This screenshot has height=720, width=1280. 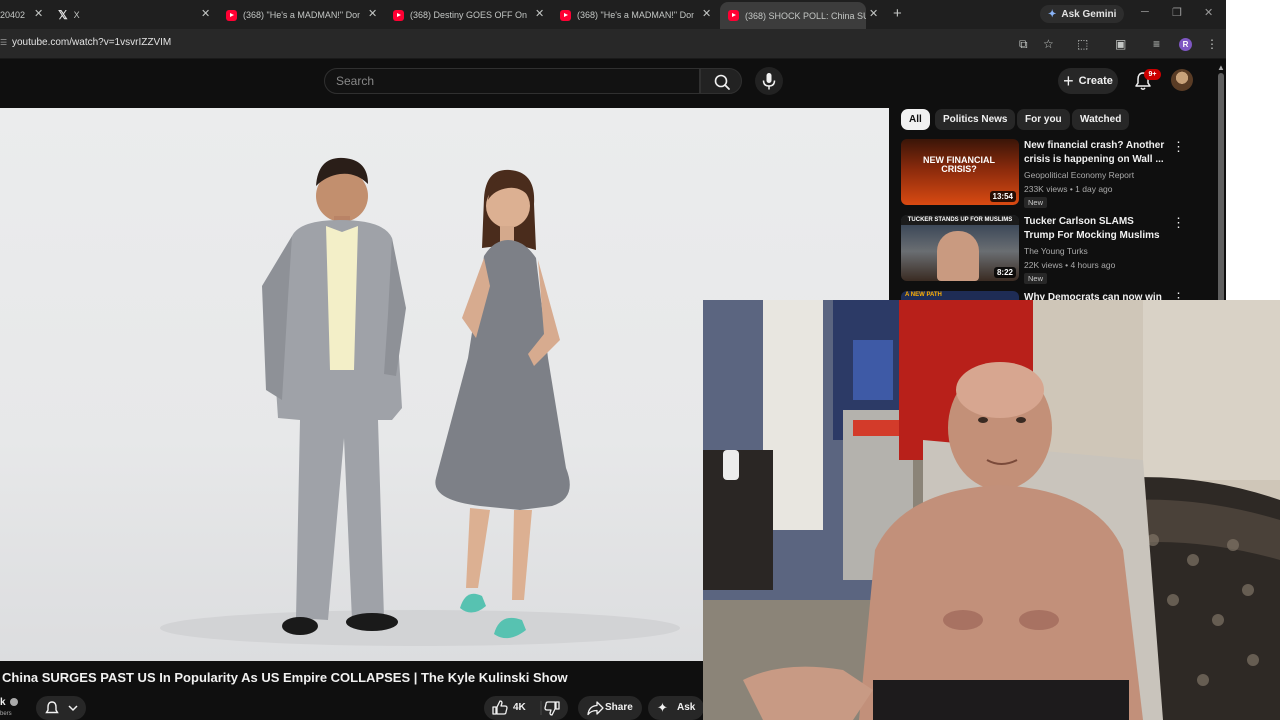 I want to click on thumbnail-face, so click(x=958, y=256).